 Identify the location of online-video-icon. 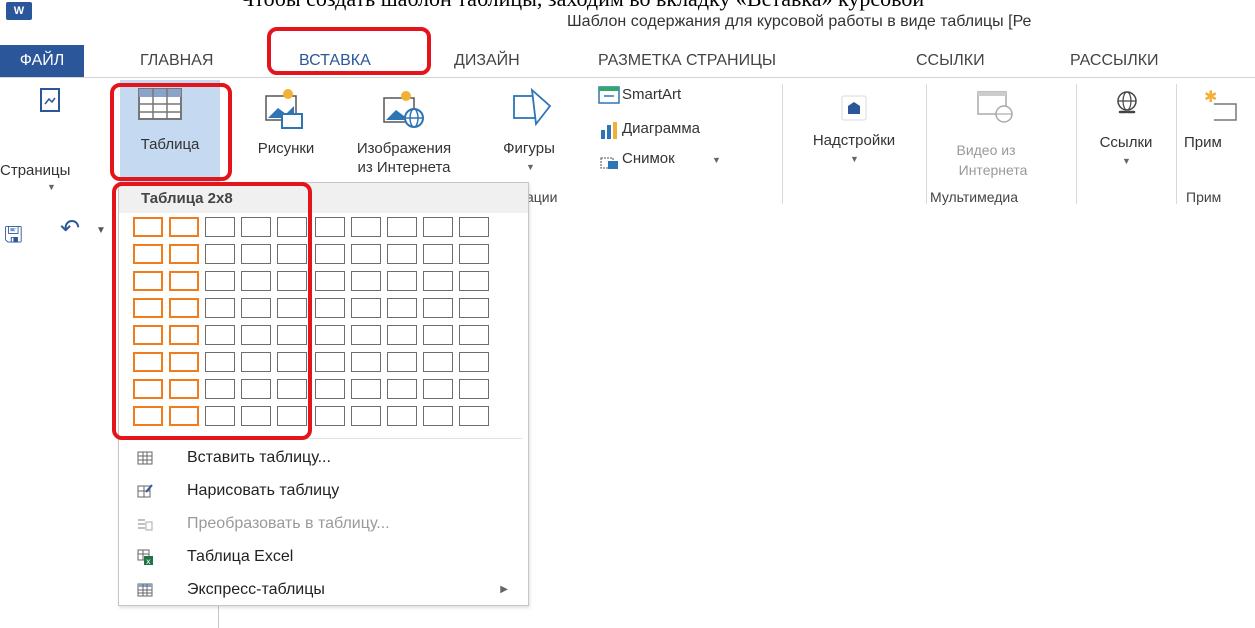
(995, 107).